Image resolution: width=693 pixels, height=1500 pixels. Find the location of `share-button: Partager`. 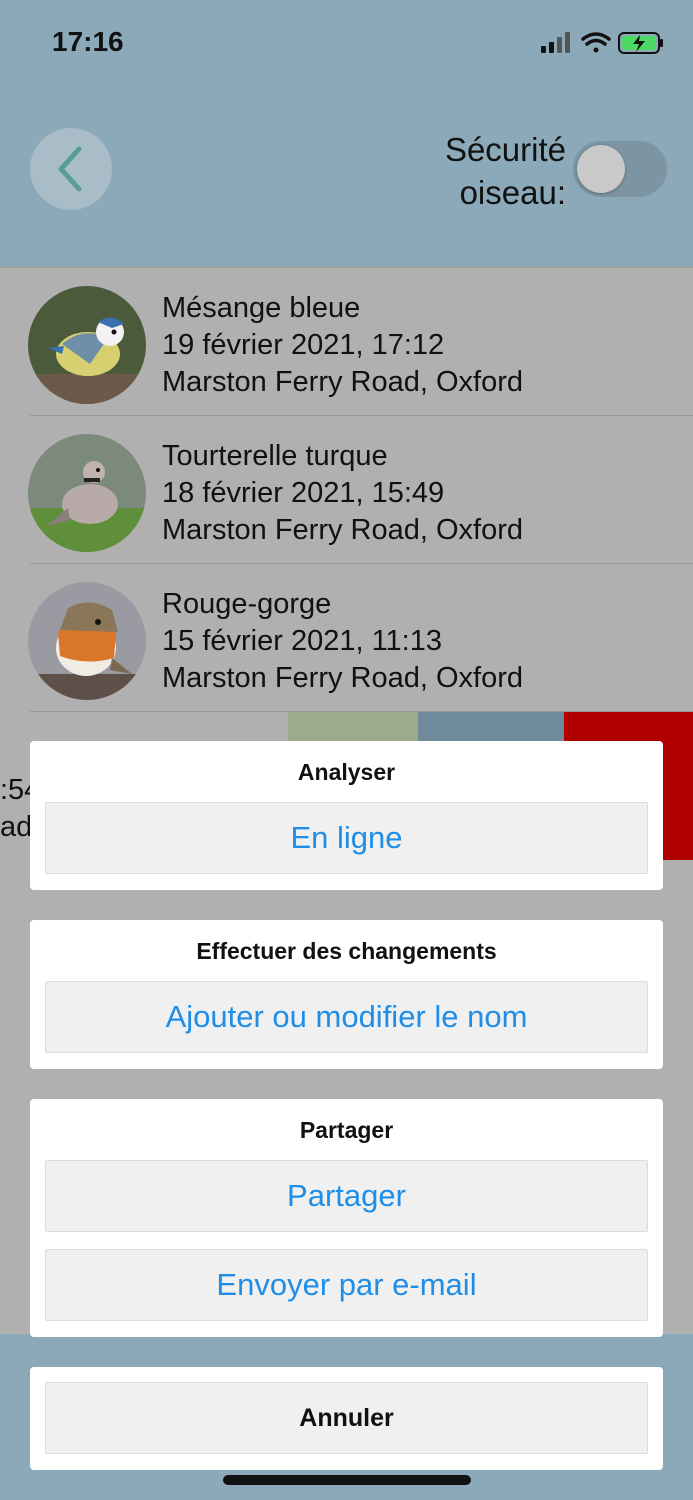

share-button: Partager is located at coordinates (346, 1196).